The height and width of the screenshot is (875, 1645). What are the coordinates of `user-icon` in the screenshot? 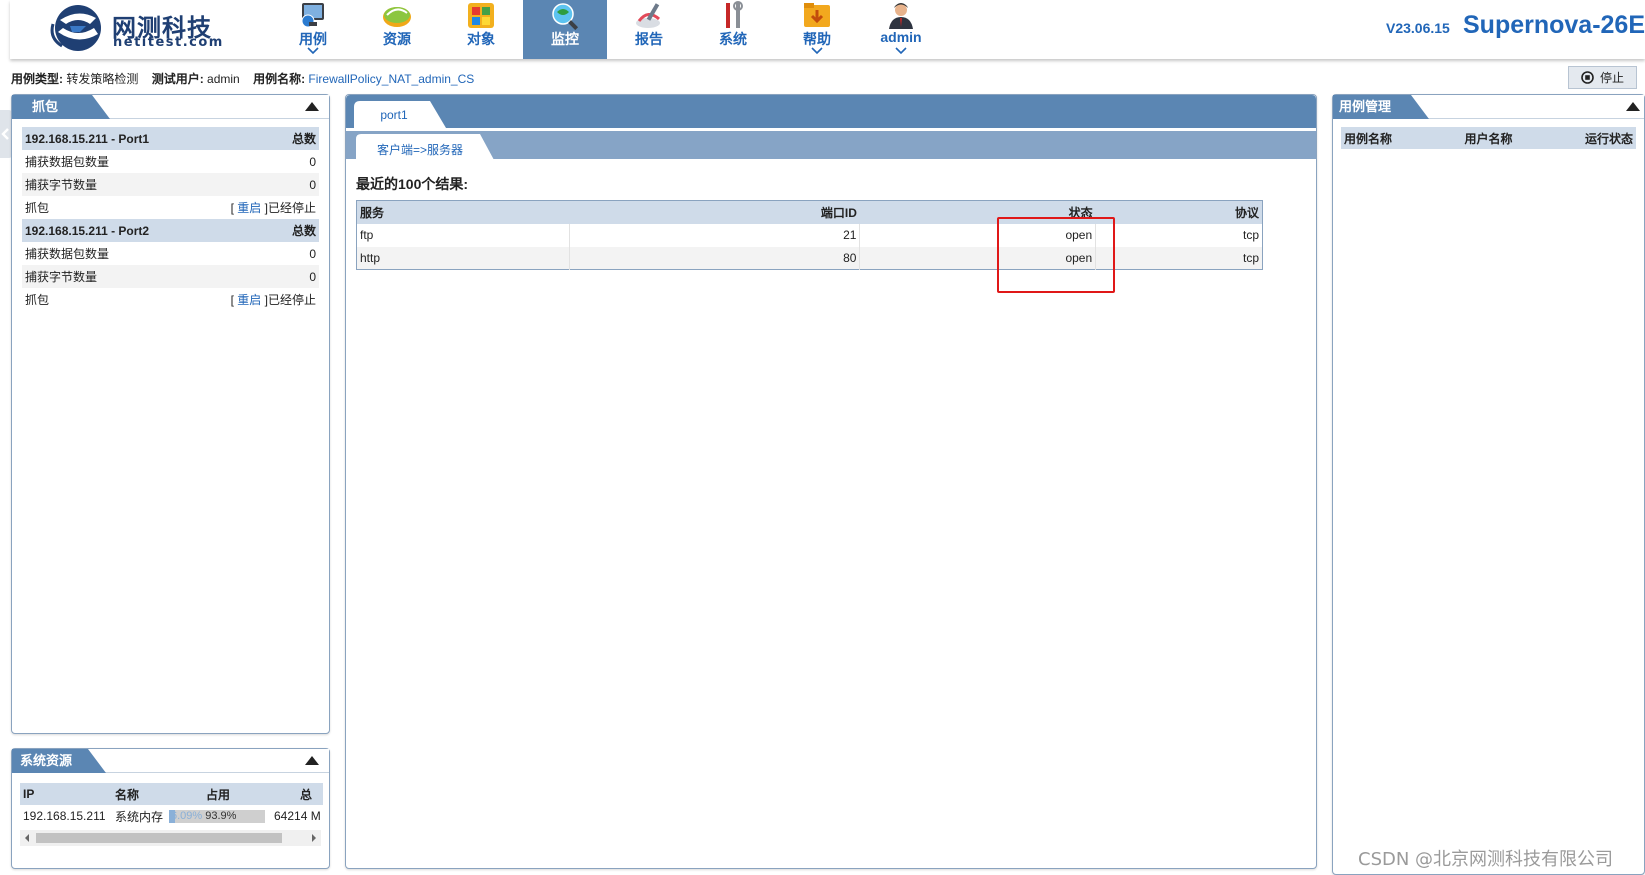 It's located at (901, 16).